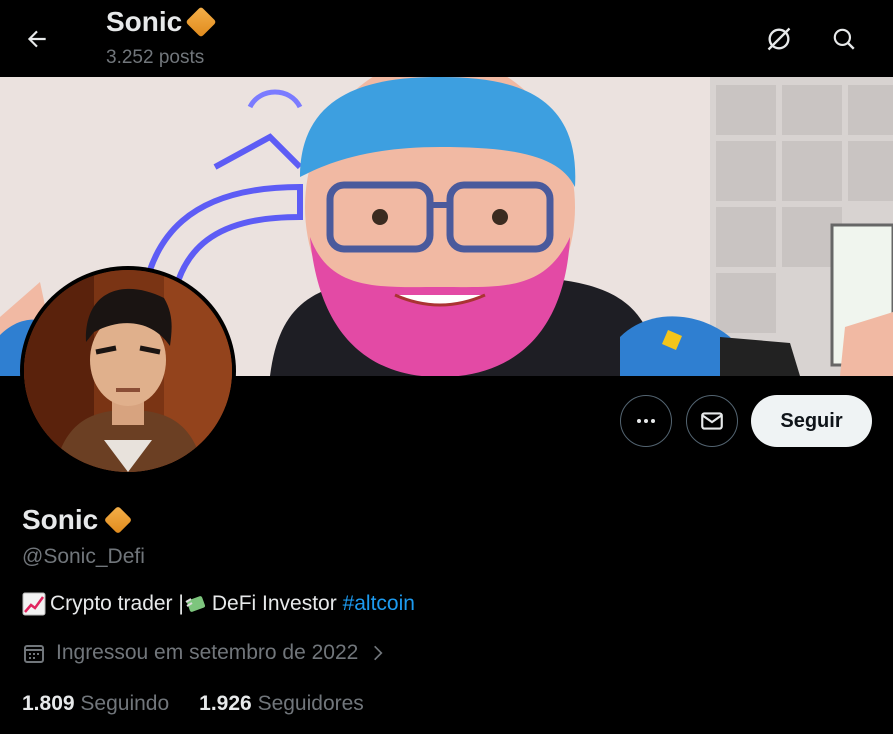 This screenshot has height=734, width=893. I want to click on hashtag-link: #altcoin, so click(379, 604).